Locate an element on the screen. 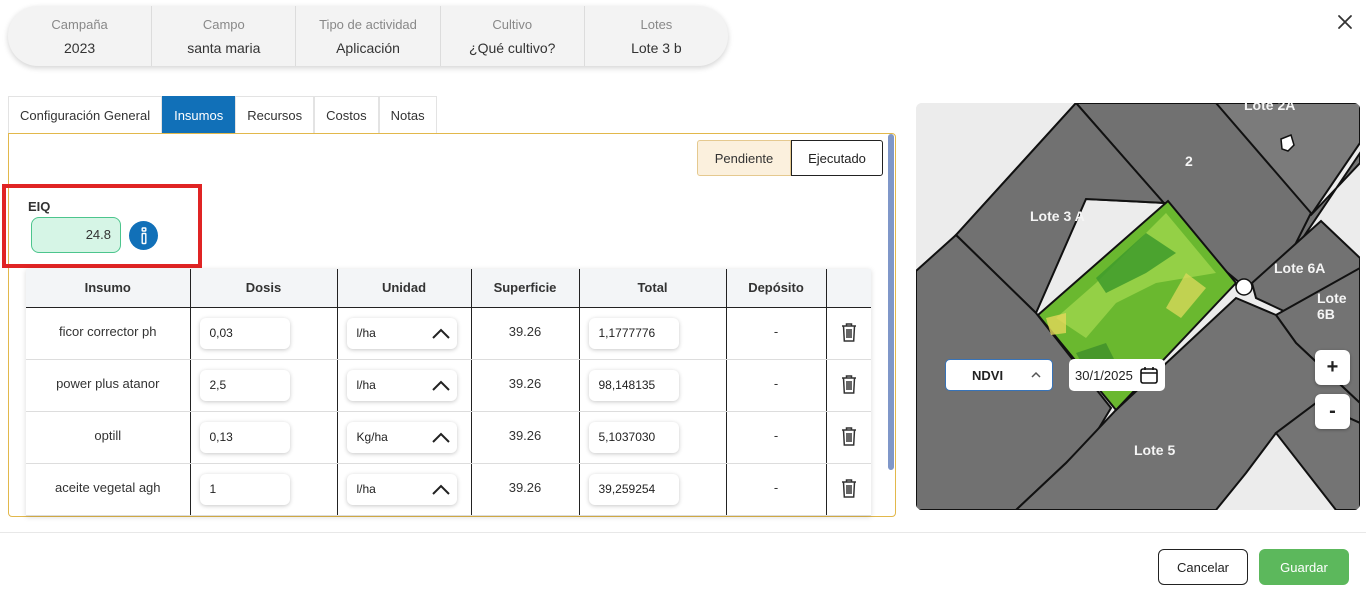  total-input: 39,259254 is located at coordinates (633, 489).